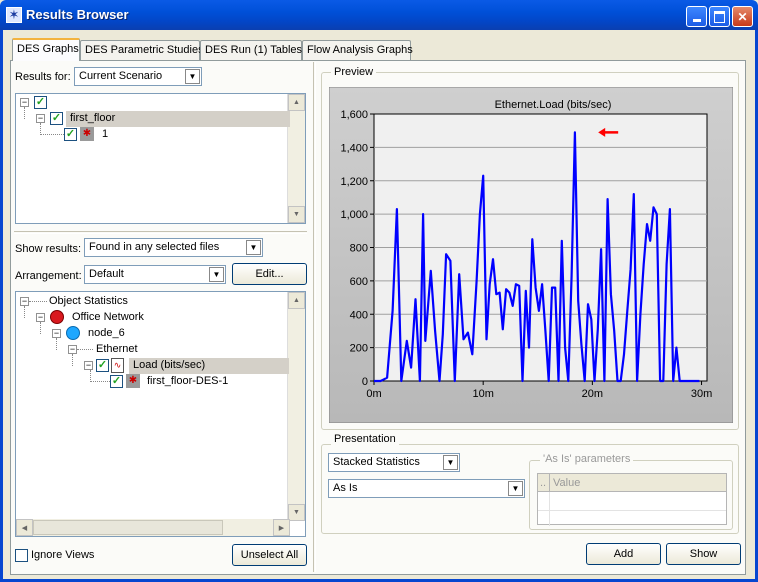  What do you see at coordinates (40, 102) in the screenshot?
I see `root-checkbox: ✓` at bounding box center [40, 102].